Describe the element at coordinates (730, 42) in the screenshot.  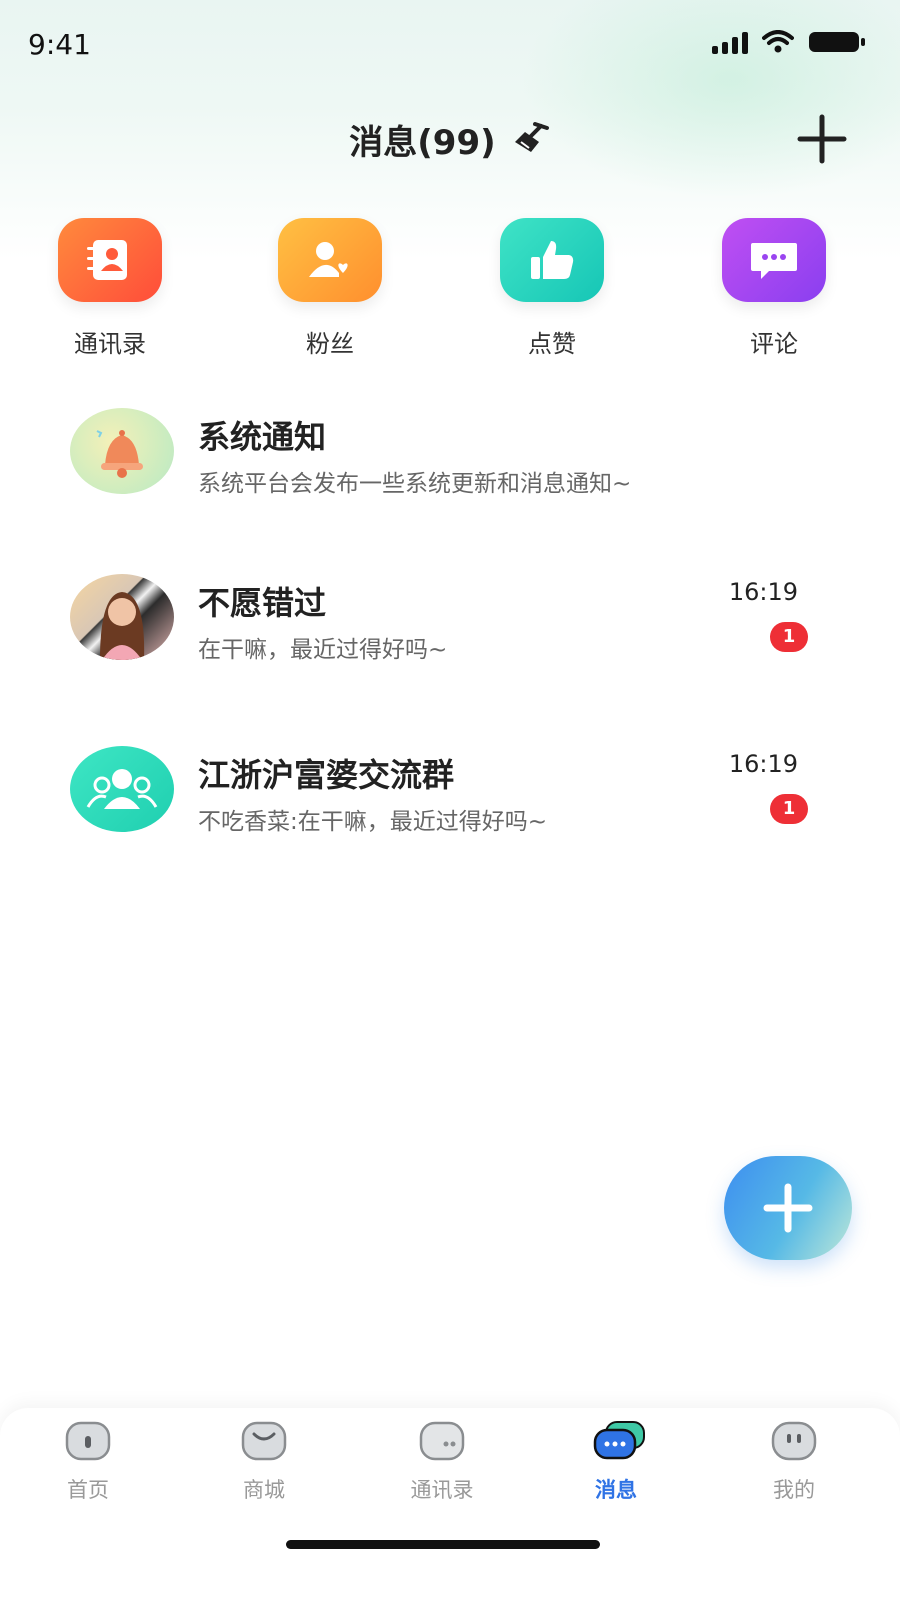
I see `signal-icon` at that location.